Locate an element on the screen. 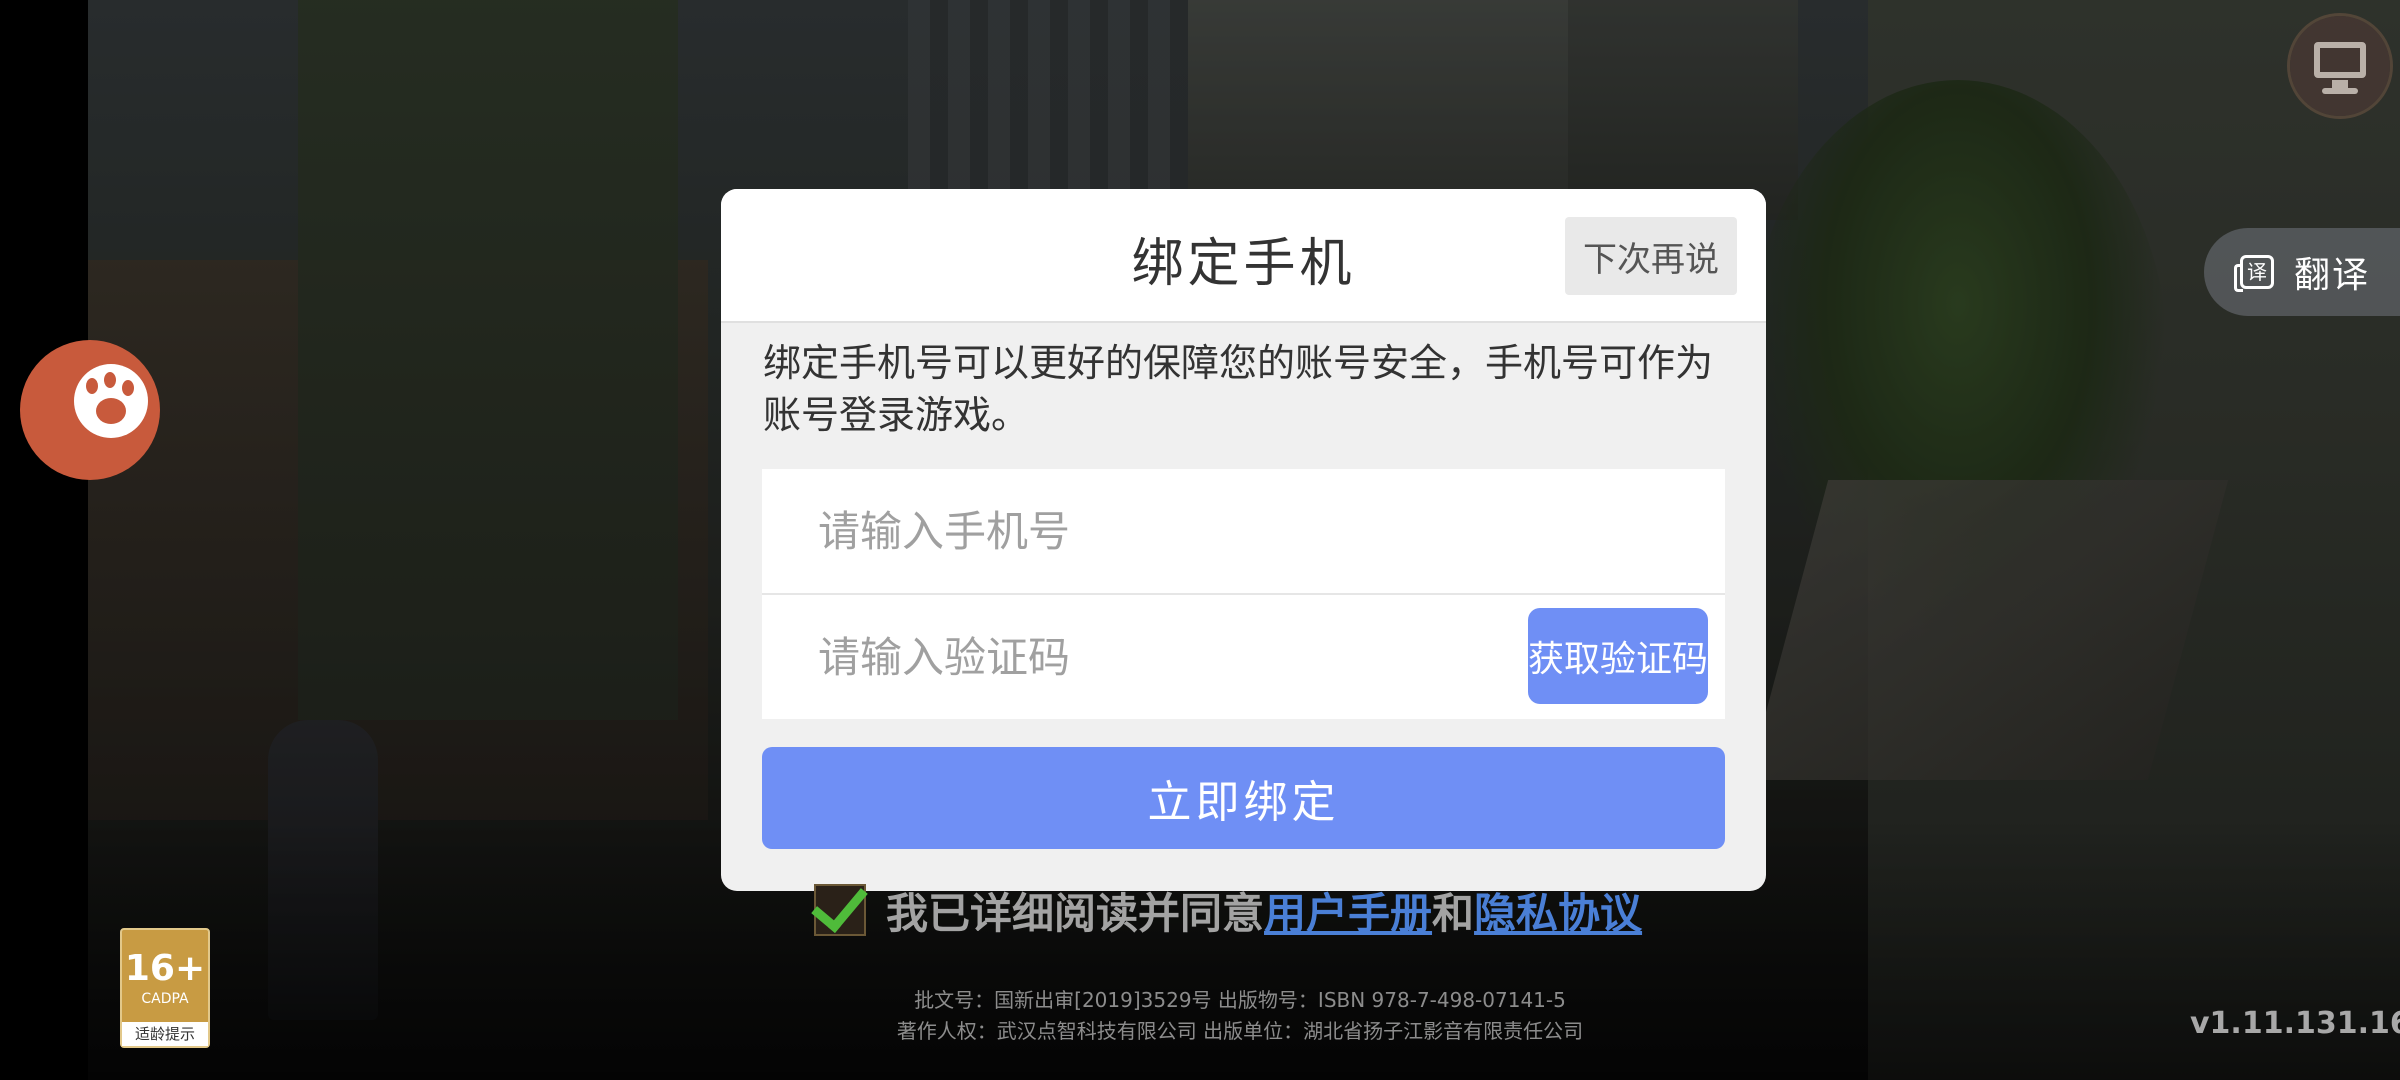 The height and width of the screenshot is (1080, 2400). left-black-bar is located at coordinates (44, 540).